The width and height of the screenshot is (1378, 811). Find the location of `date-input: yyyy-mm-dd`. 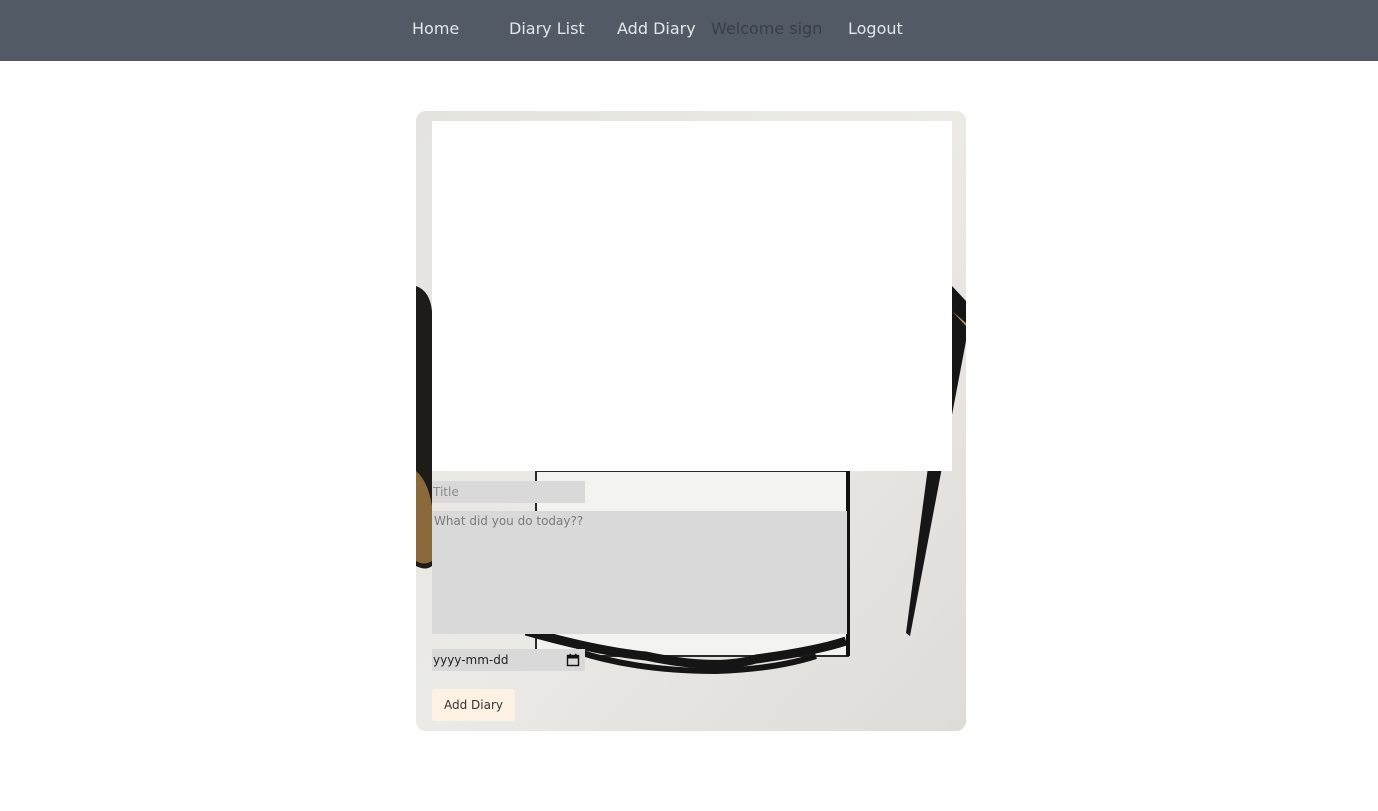

date-input: yyyy-mm-dd is located at coordinates (508, 660).